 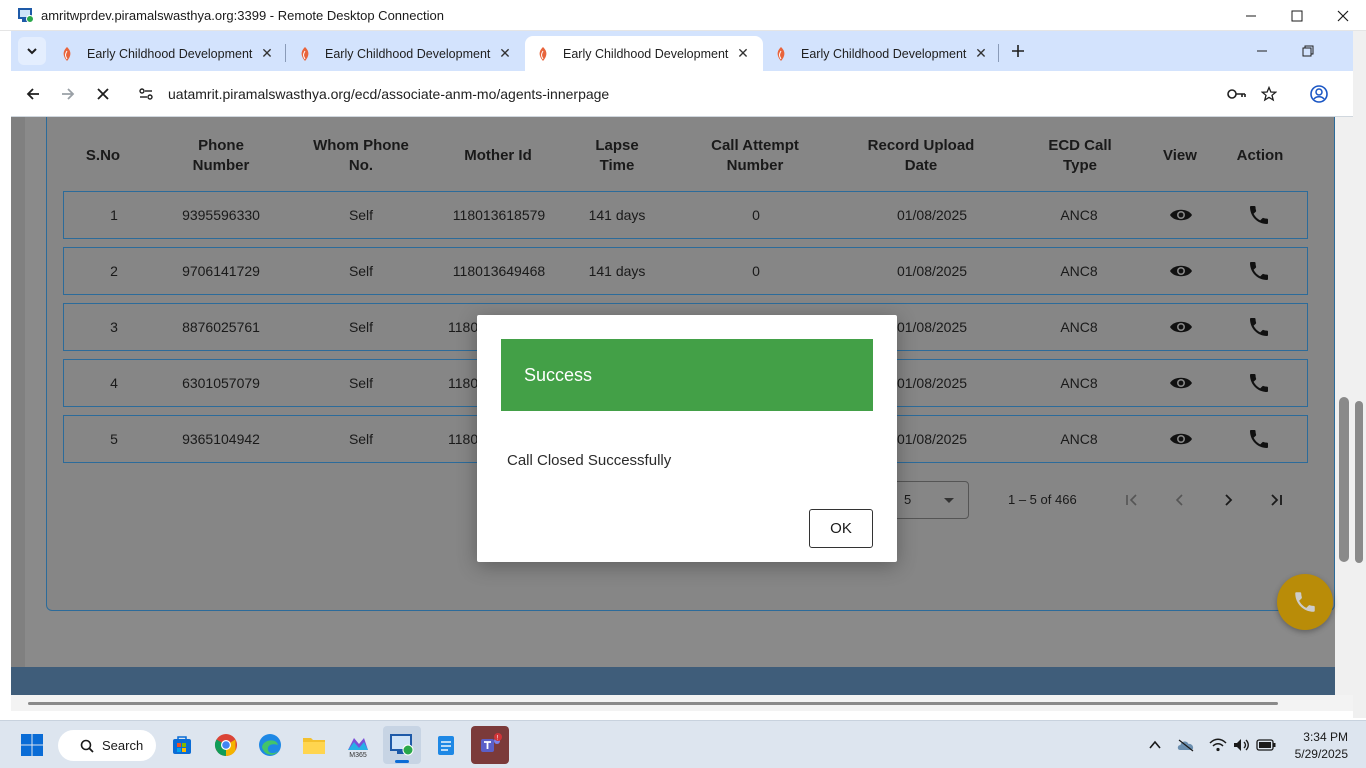 What do you see at coordinates (406, 53) in the screenshot?
I see `browser-tab-2: Early Childhood Development ✕` at bounding box center [406, 53].